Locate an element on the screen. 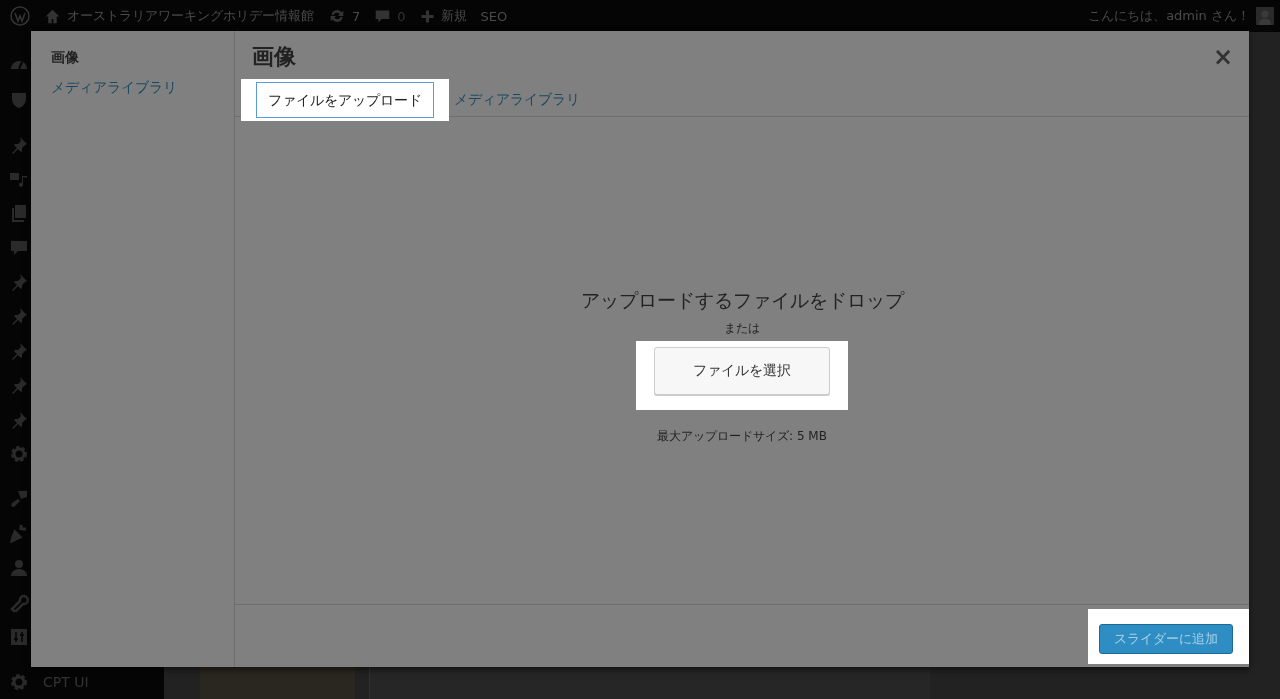  sliders-icon is located at coordinates (19, 636).